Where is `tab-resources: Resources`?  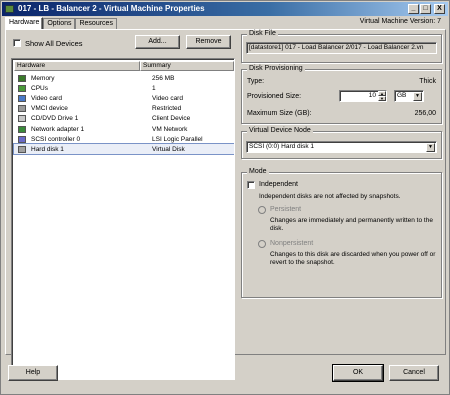 tab-resources: Resources is located at coordinates (96, 23).